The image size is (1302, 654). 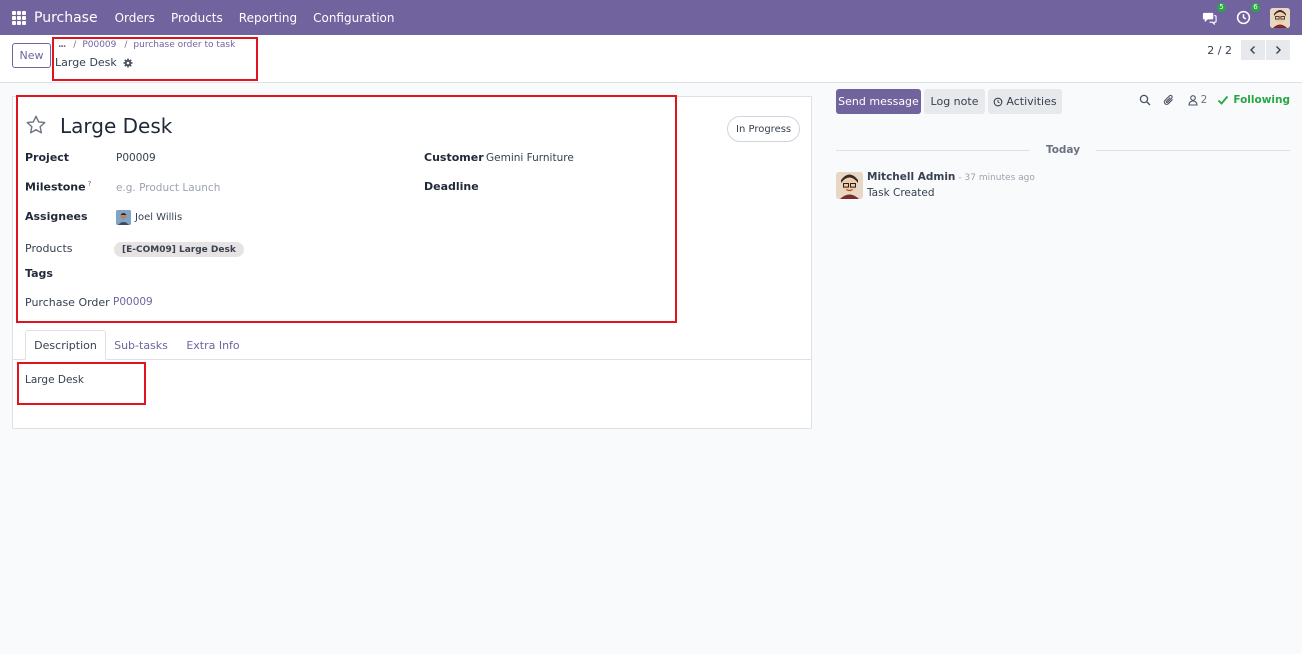 I want to click on chat-icon, so click(x=1209, y=18).